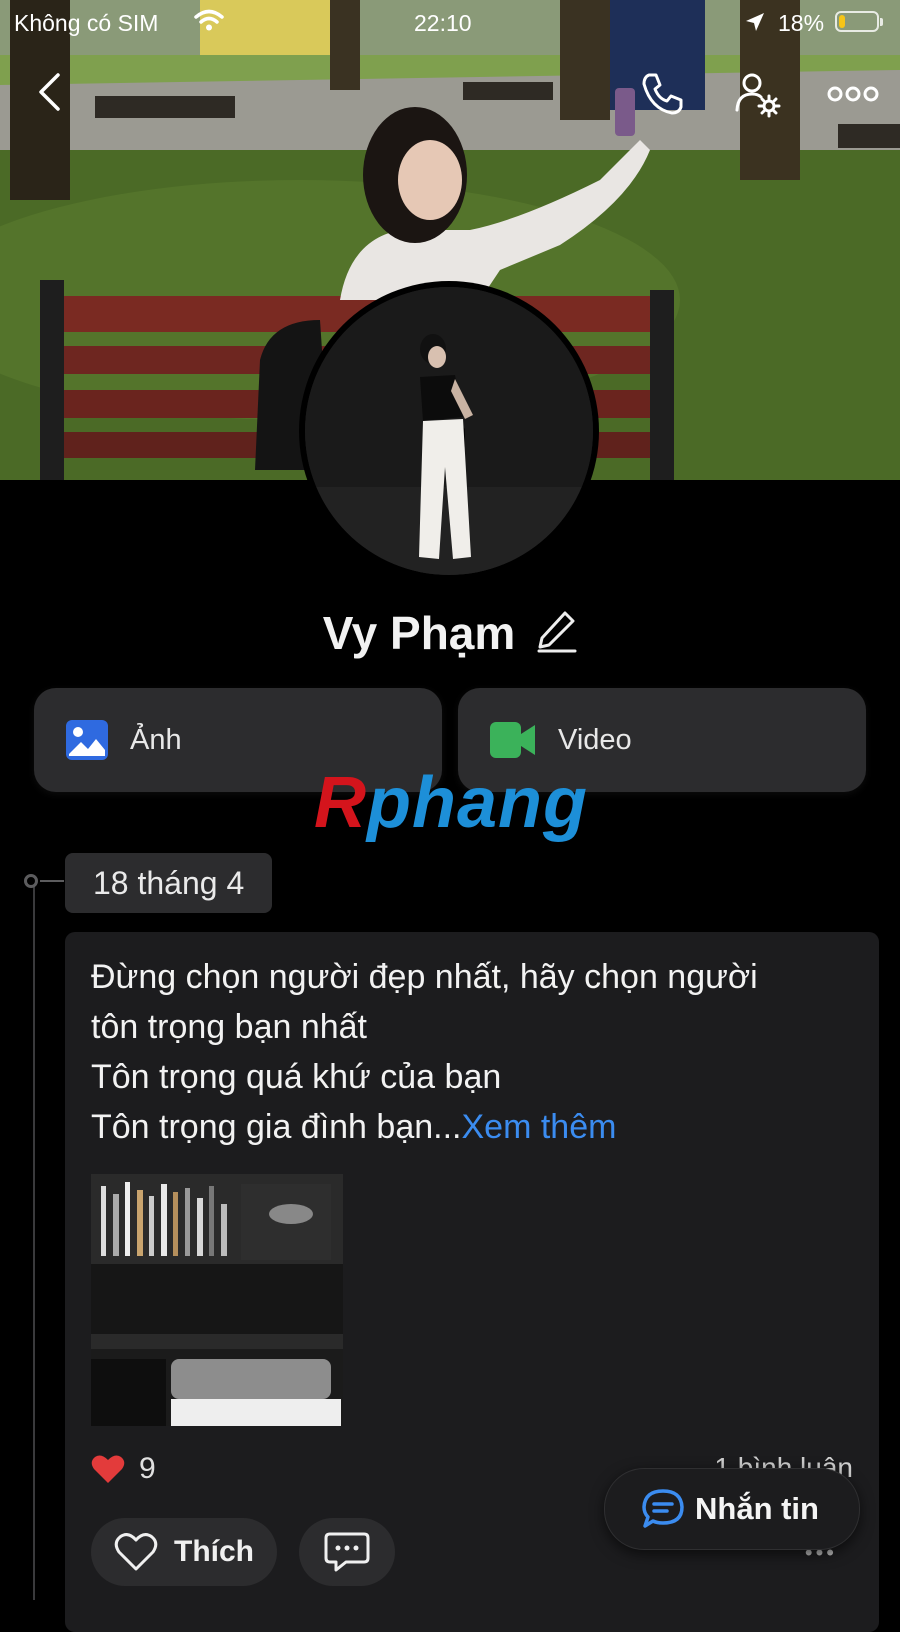 The width and height of the screenshot is (900, 1632). Describe the element at coordinates (419, 633) in the screenshot. I see `profile-name: Vy Phạm` at that location.